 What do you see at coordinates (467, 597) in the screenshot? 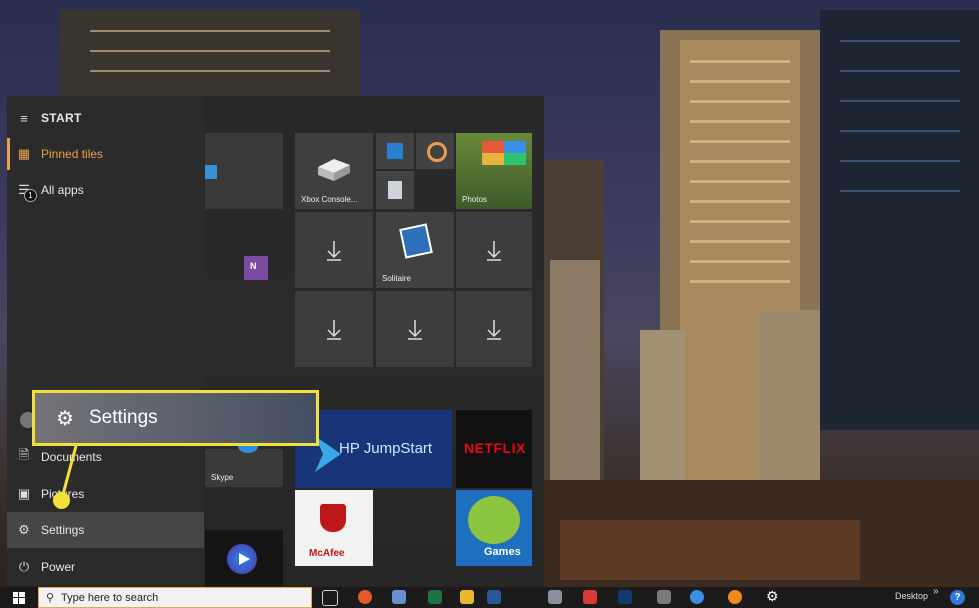
I see `file-explorer-icon` at bounding box center [467, 597].